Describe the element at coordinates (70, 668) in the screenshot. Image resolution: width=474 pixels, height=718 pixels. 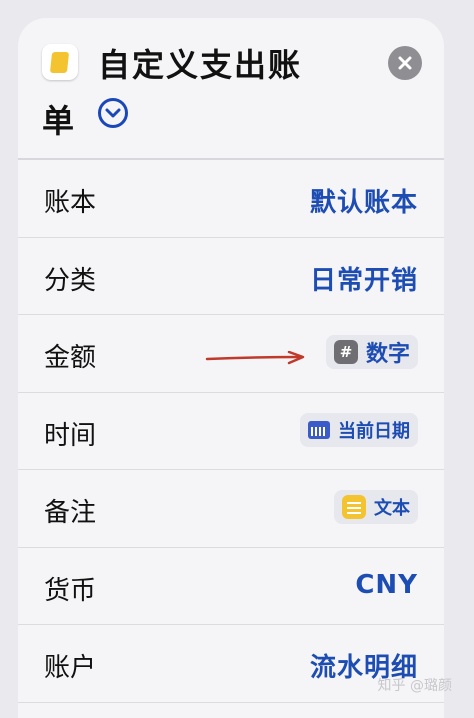
I see `row-label: 账户` at that location.